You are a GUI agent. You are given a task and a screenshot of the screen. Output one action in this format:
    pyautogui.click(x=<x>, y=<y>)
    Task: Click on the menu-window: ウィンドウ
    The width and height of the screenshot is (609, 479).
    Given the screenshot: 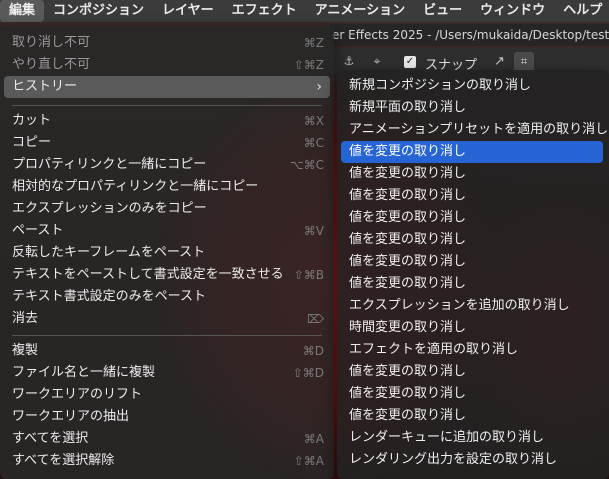 What is the action you would take?
    pyautogui.click(x=512, y=11)
    